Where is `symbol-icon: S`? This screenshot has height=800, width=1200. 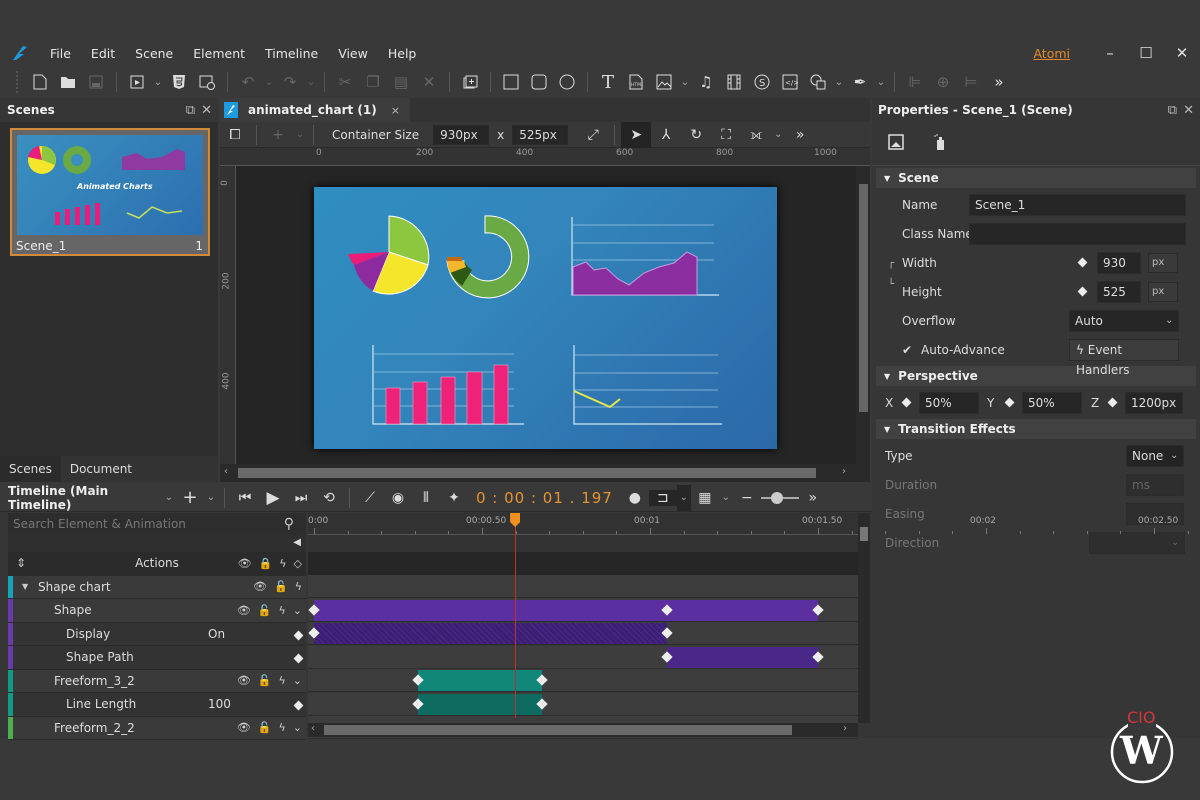 symbol-icon: S is located at coordinates (762, 82).